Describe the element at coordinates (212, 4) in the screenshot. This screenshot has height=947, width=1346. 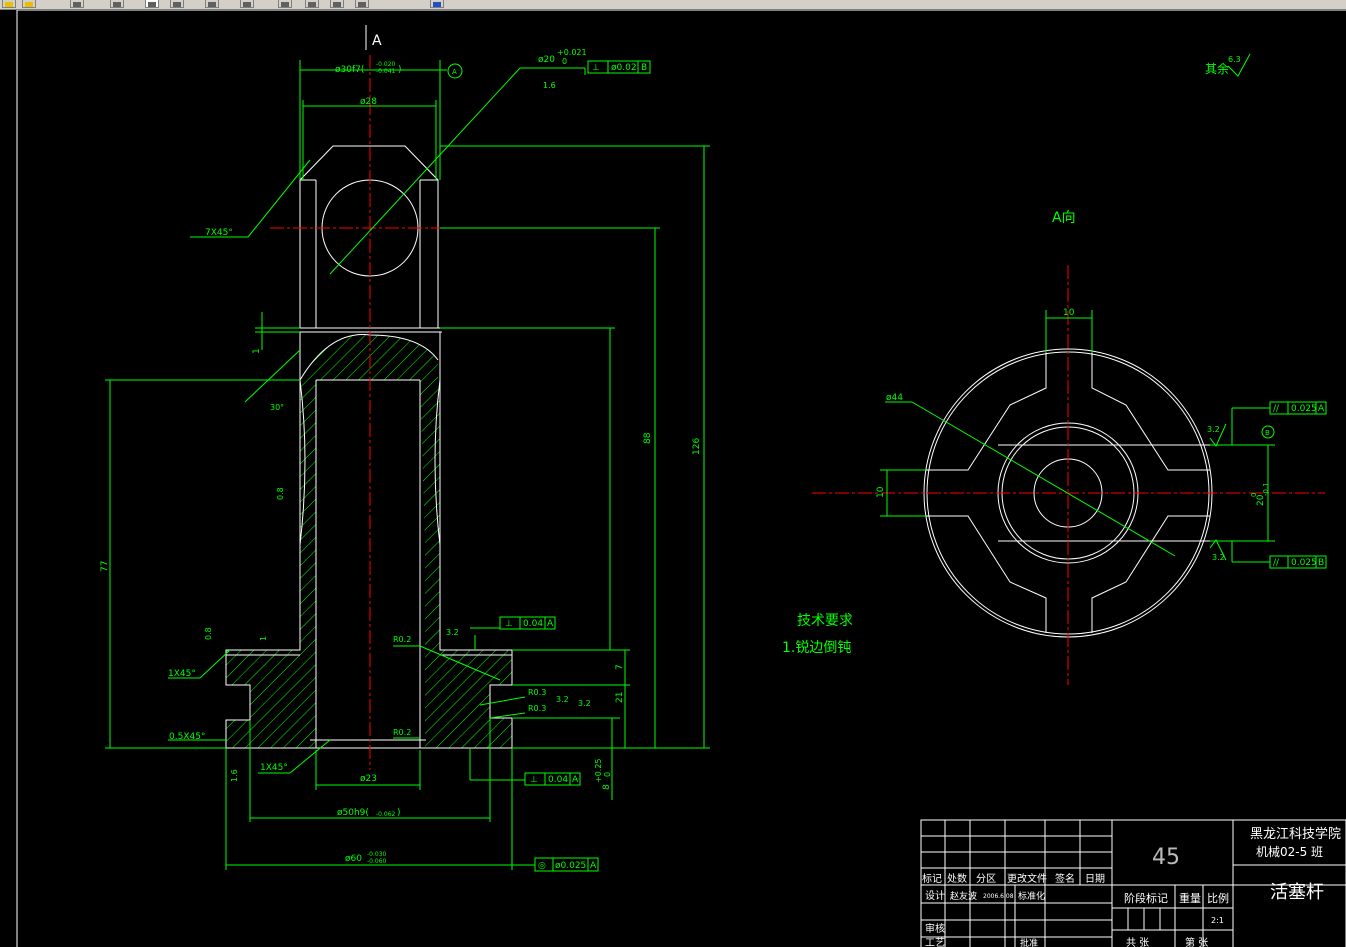
I see `pan-button` at that location.